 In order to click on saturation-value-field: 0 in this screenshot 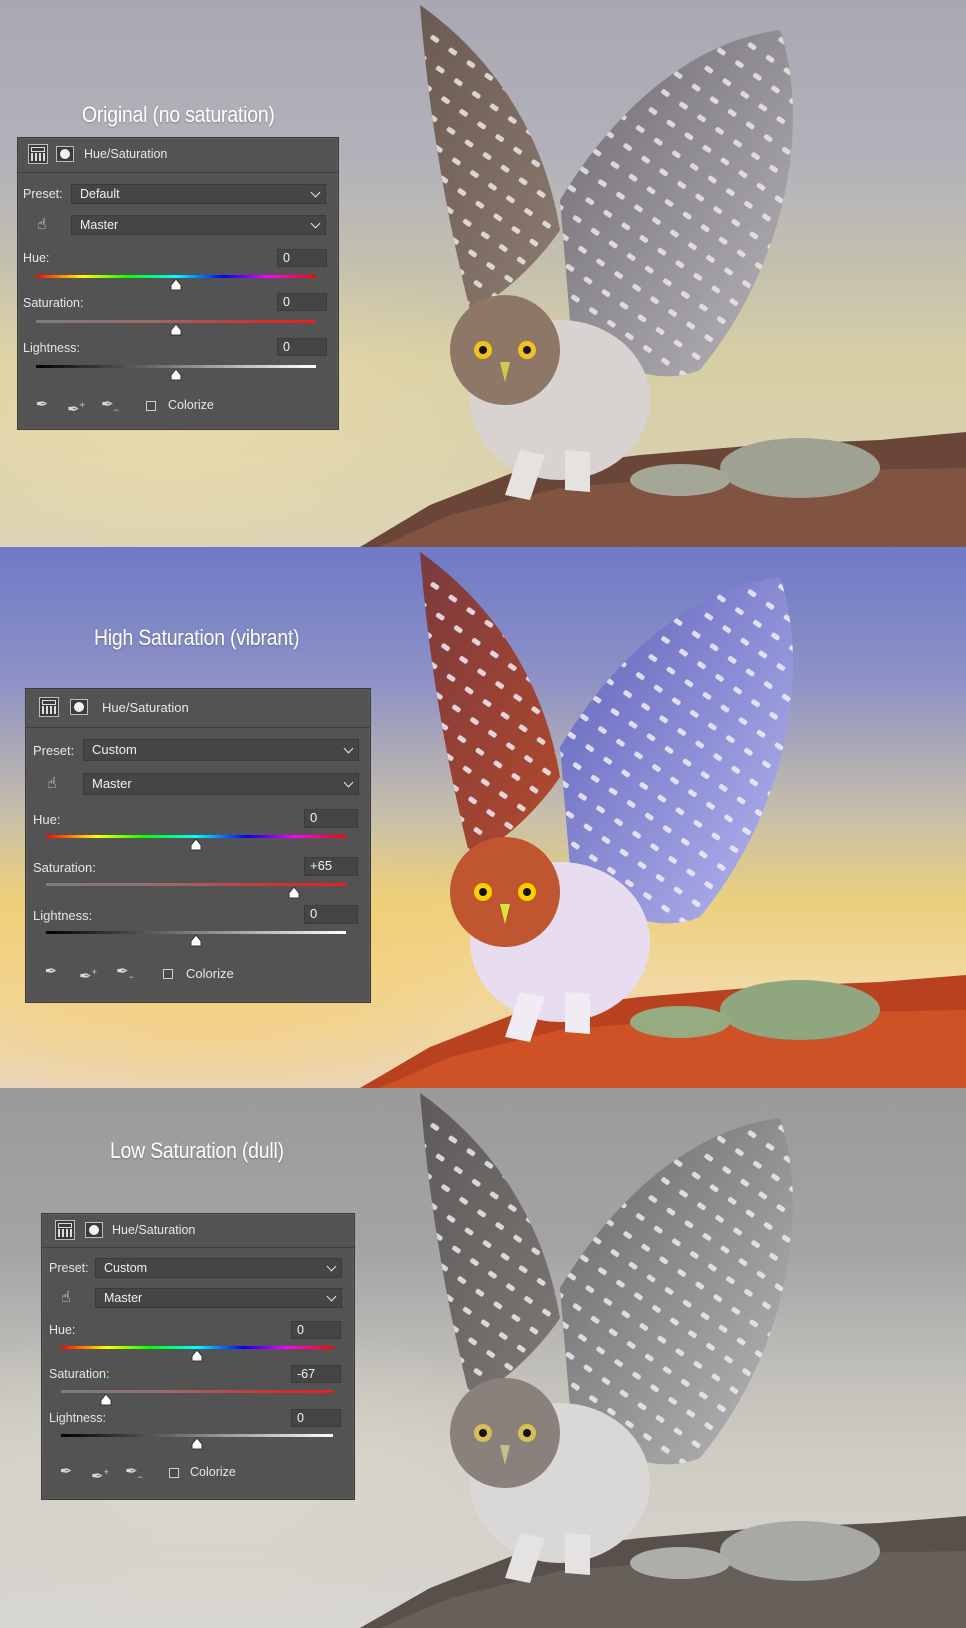, I will do `click(302, 302)`.